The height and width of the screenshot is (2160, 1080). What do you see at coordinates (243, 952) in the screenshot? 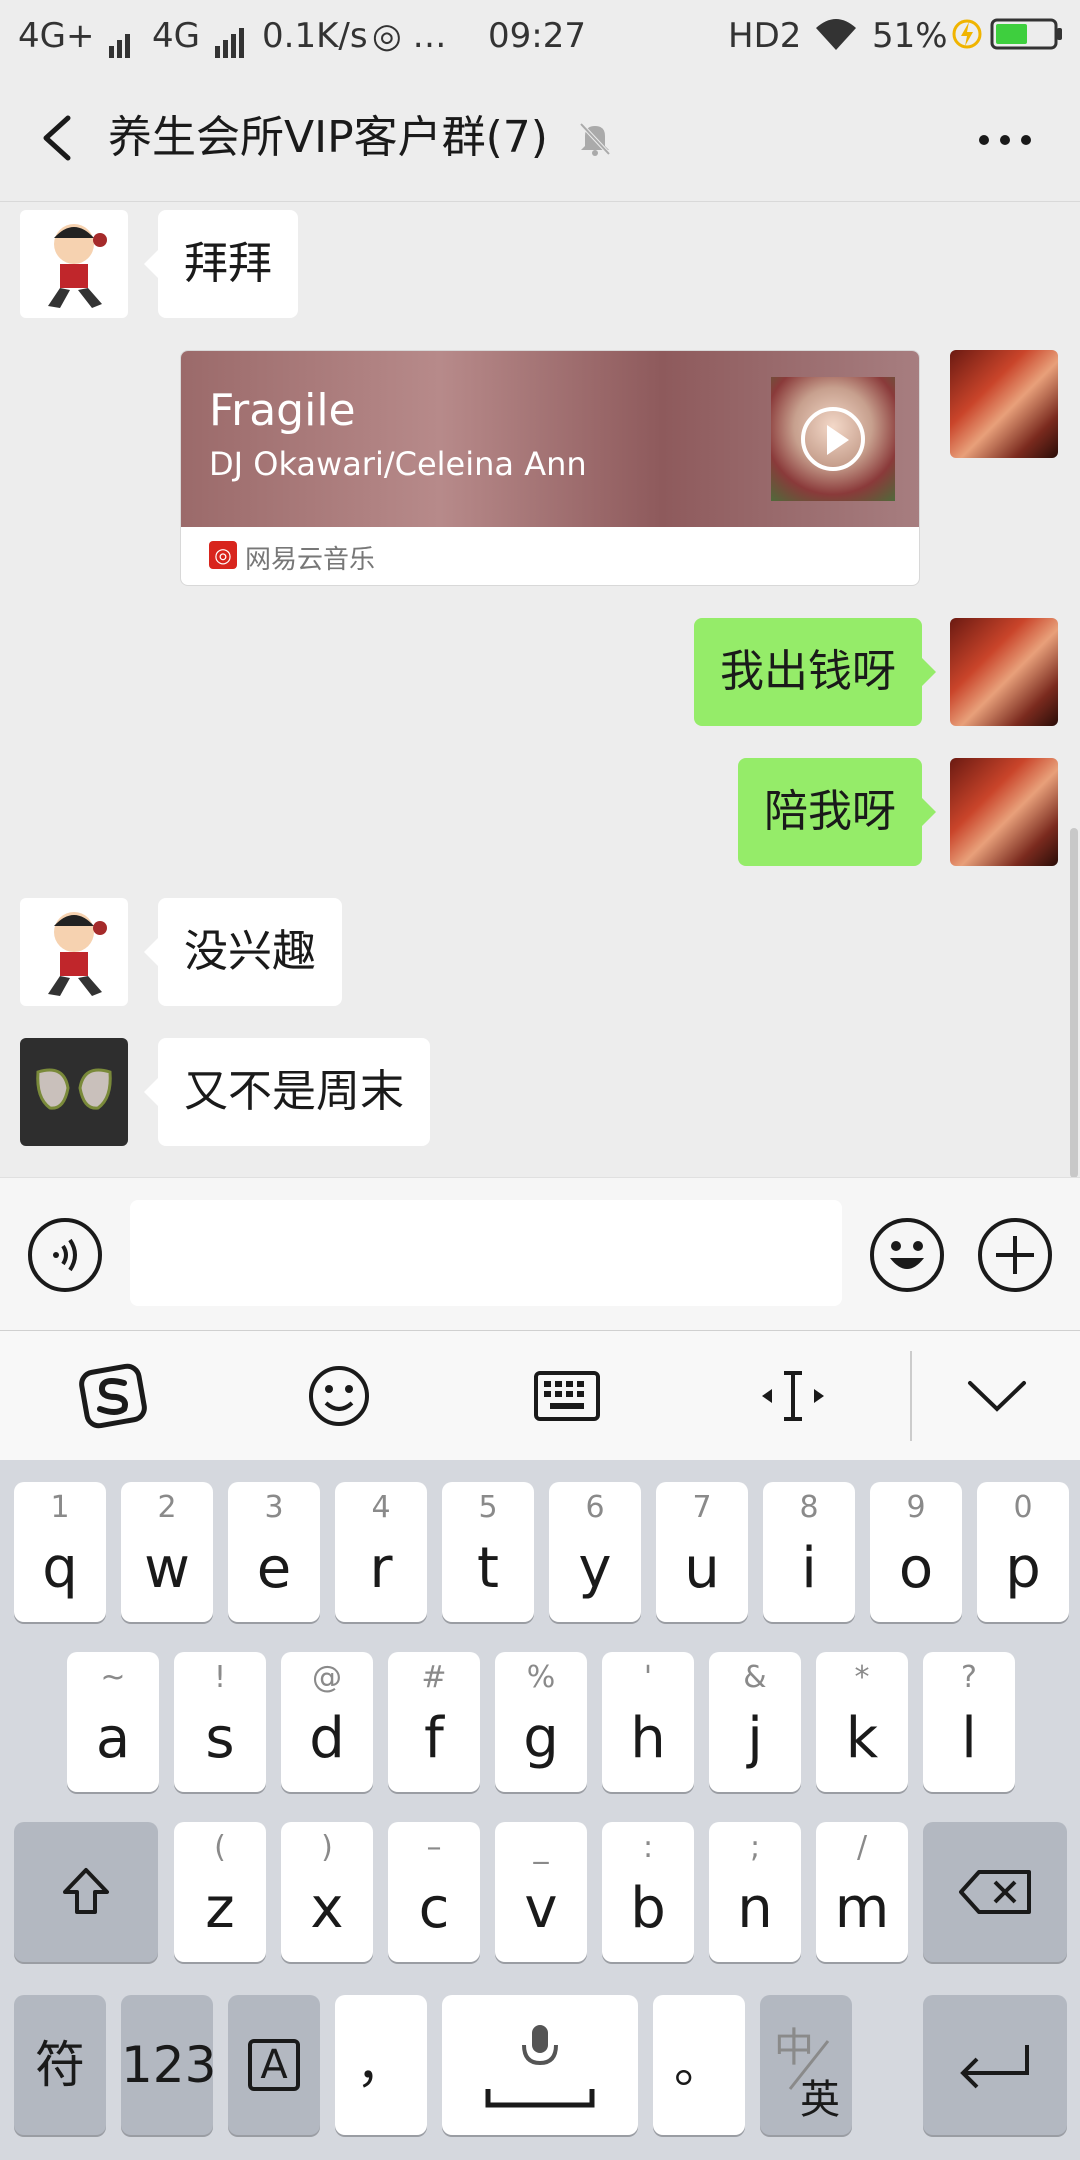
I see `message-bubble: 没兴趣` at bounding box center [243, 952].